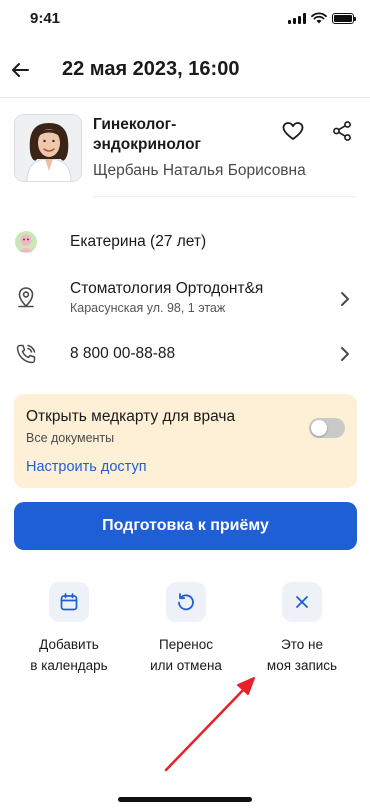  I want to click on clinic-address: Карасунская ул. 98, 1 этаж, so click(148, 308).